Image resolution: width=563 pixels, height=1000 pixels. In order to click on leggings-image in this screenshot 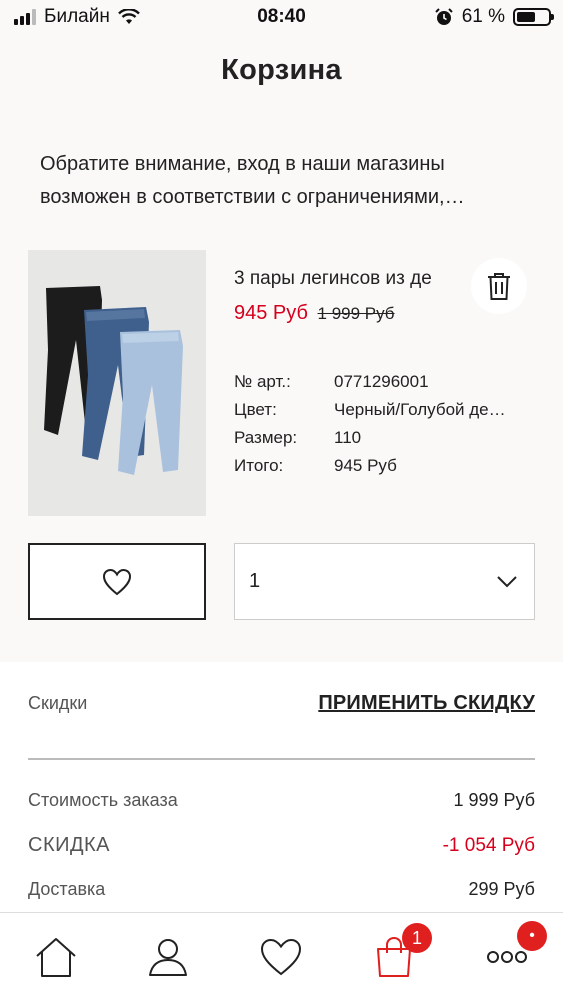, I will do `click(113, 380)`.